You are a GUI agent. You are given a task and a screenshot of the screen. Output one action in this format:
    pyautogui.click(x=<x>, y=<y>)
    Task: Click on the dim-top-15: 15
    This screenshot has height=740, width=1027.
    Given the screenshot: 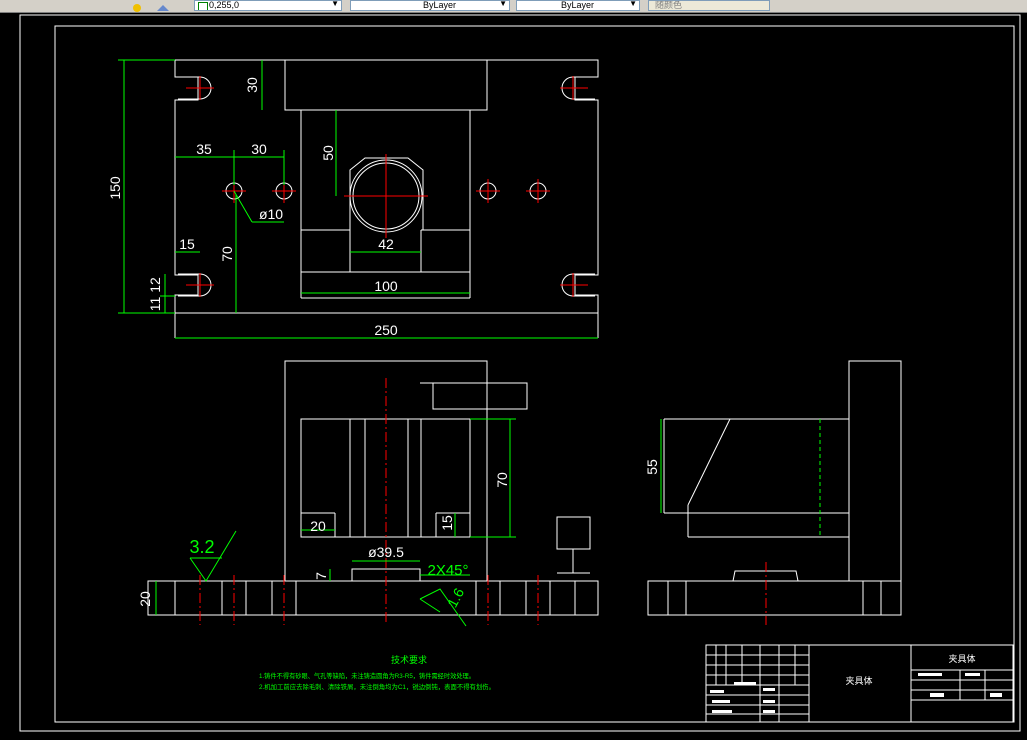 What is the action you would take?
    pyautogui.click(x=187, y=244)
    